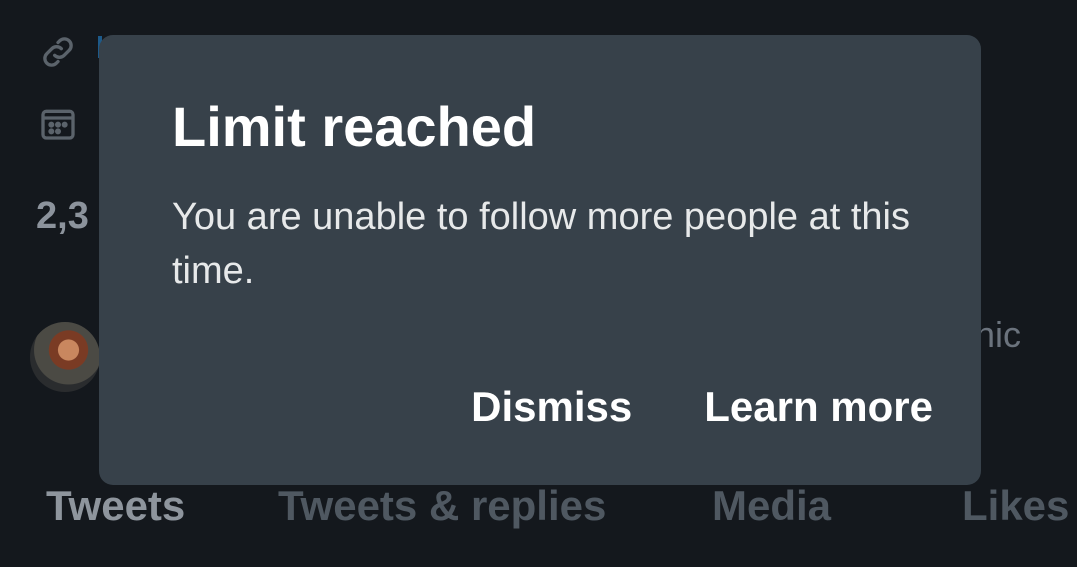  Describe the element at coordinates (115, 506) in the screenshot. I see `tab-tweets: Tweets` at that location.